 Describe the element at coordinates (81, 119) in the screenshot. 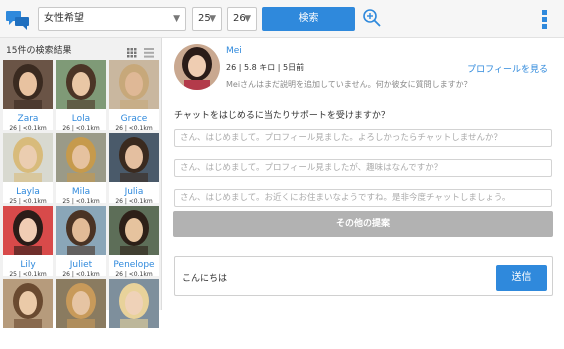

I see `card-name: Lola` at that location.